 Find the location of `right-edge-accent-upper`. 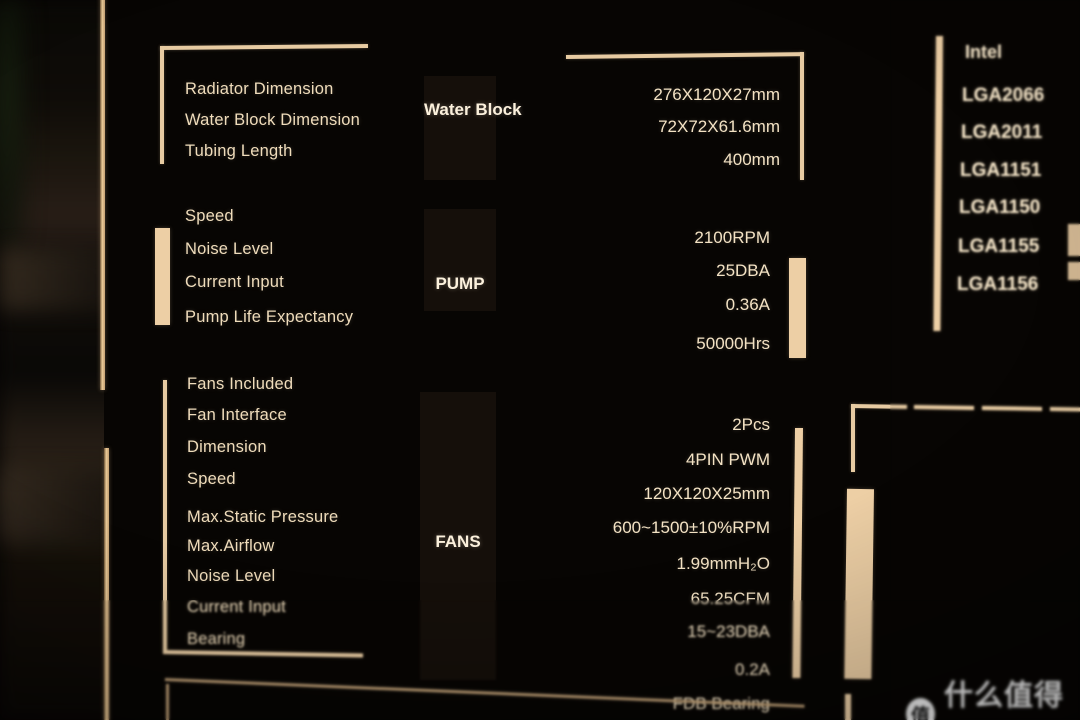

right-edge-accent-upper is located at coordinates (1074, 240).